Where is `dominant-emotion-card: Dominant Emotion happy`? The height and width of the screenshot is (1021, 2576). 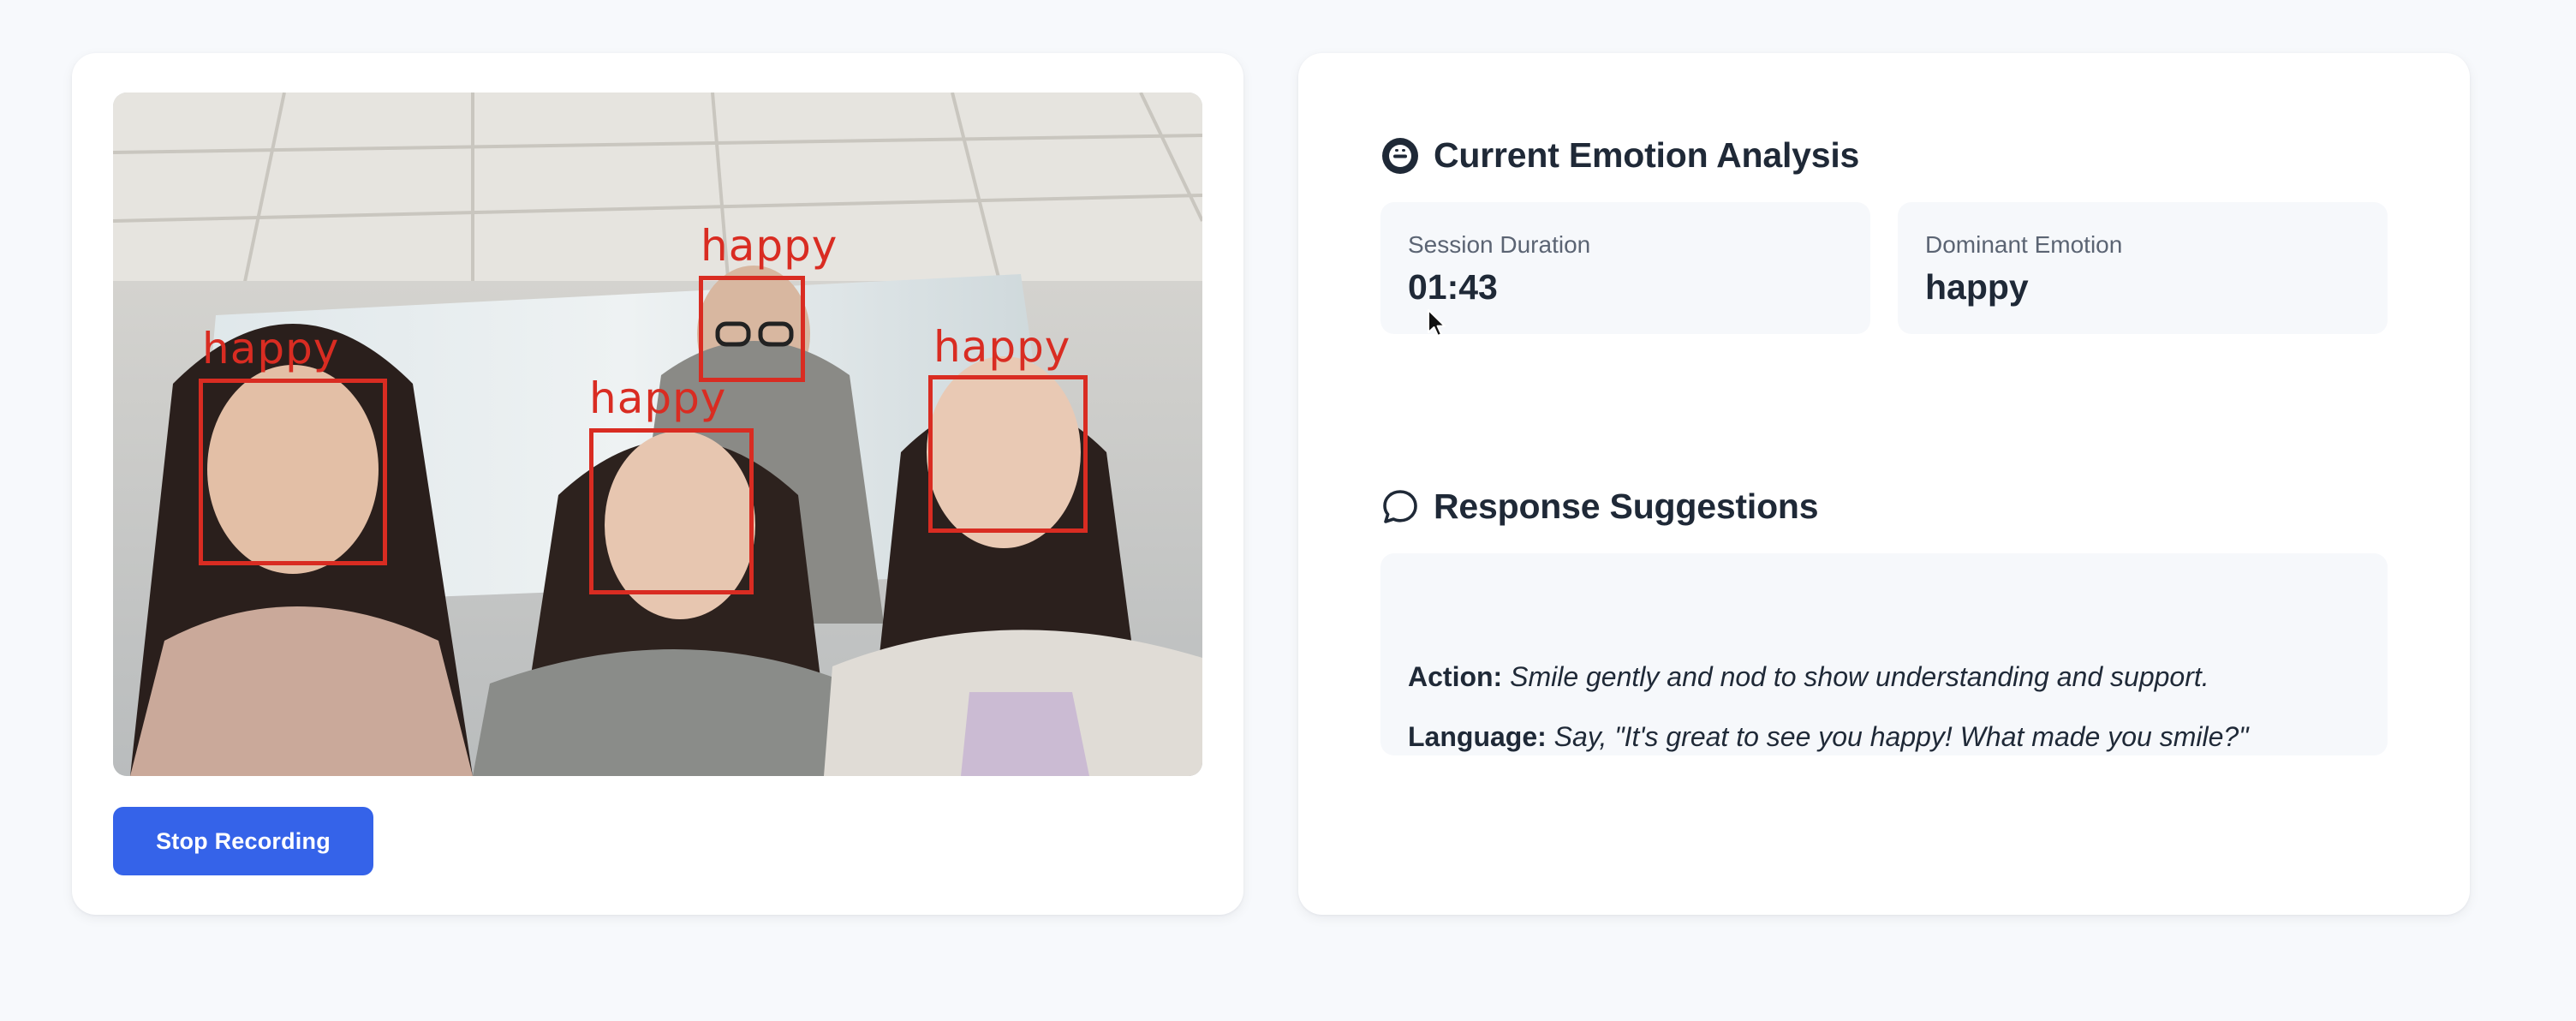 dominant-emotion-card: Dominant Emotion happy is located at coordinates (2143, 268).